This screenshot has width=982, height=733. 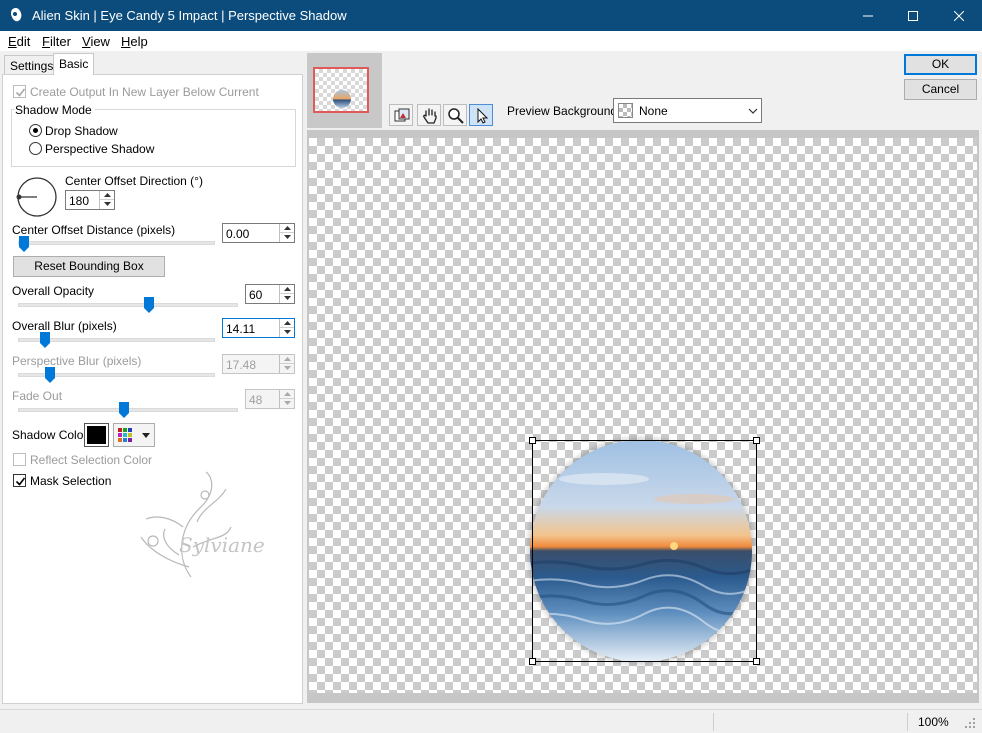 I want to click on center-offset-direction-input: 180, so click(x=90, y=200).